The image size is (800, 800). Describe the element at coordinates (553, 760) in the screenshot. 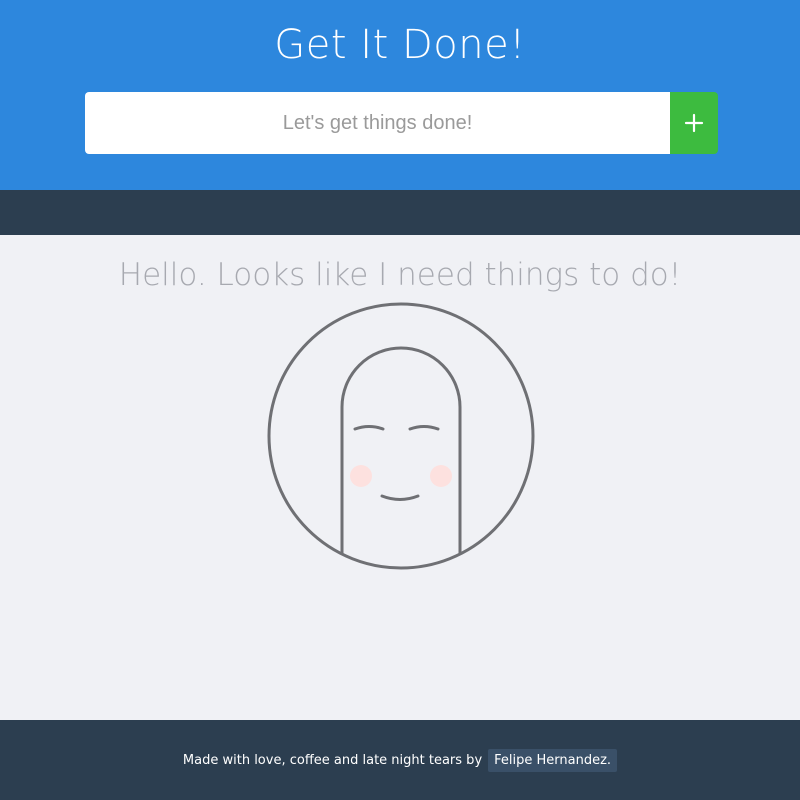

I see `author-link: Felipe Hernandez.` at that location.